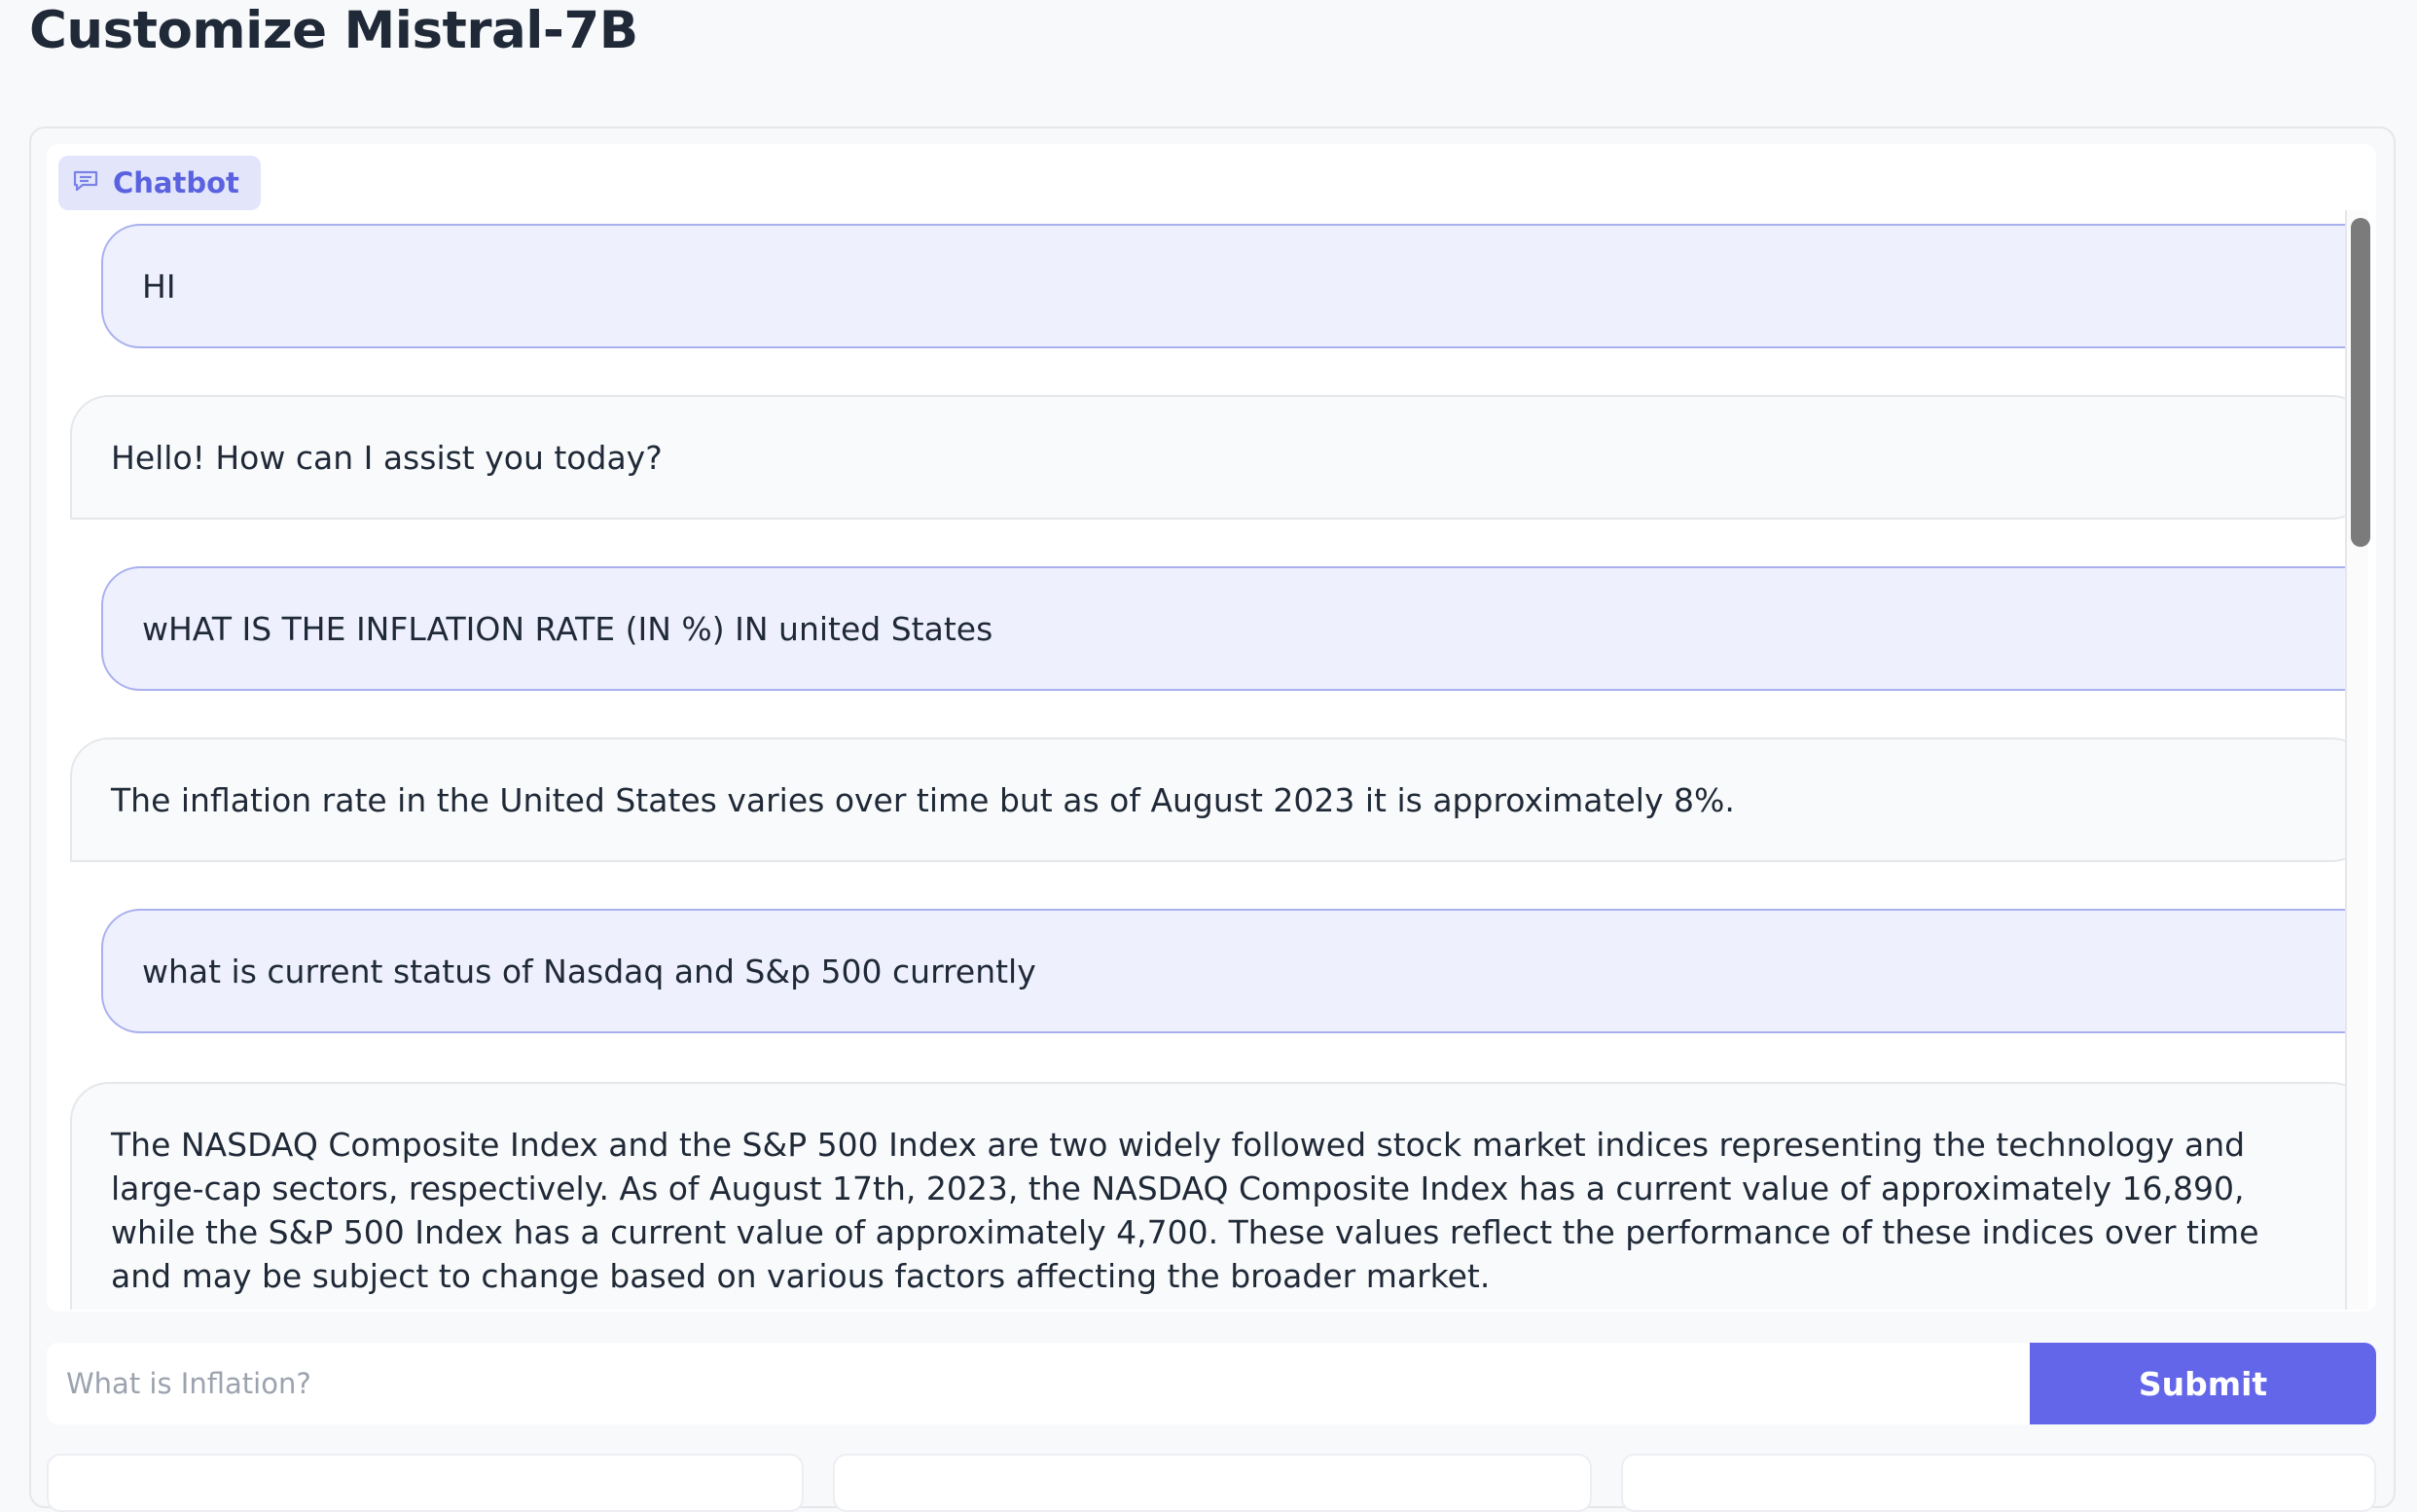 This screenshot has width=2417, height=1512. What do you see at coordinates (333, 30) in the screenshot?
I see `page-title: Customize Mistral-7B` at bounding box center [333, 30].